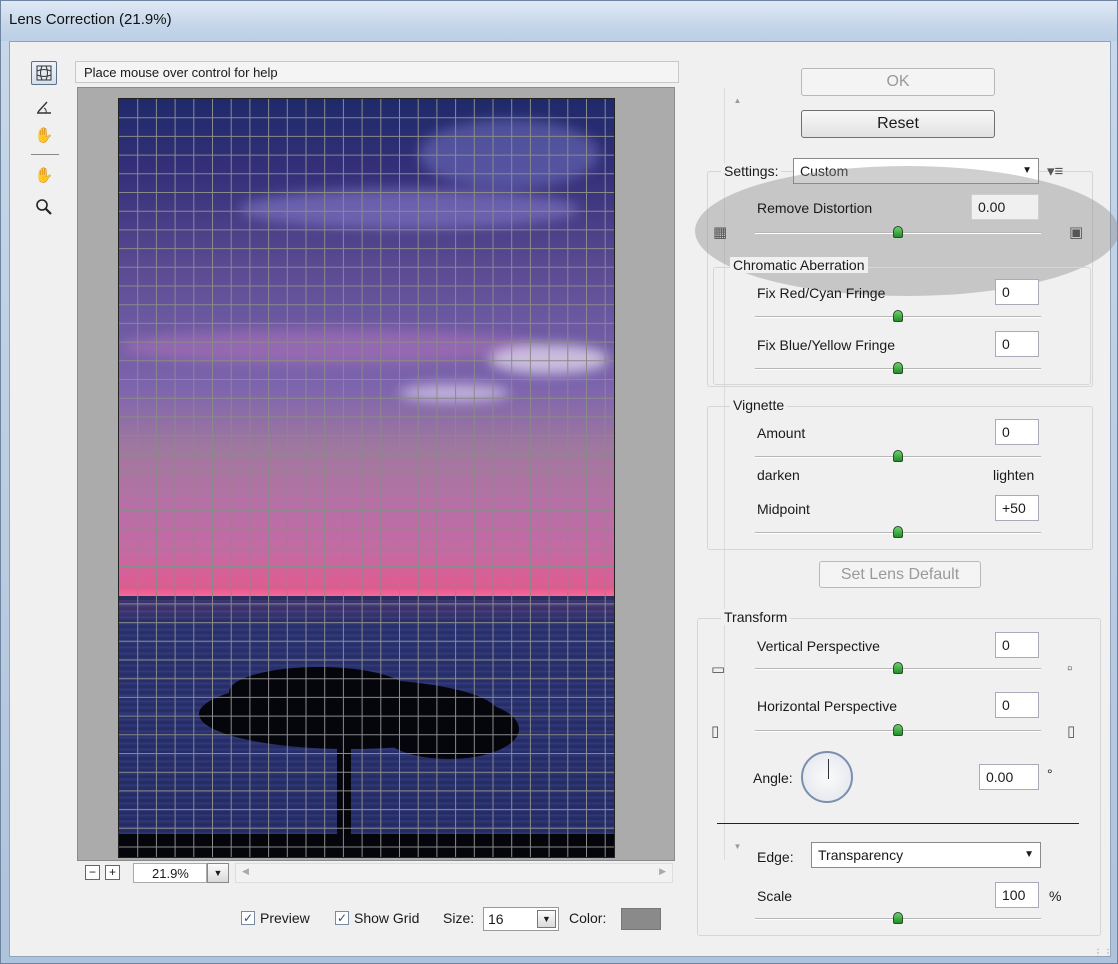  I want to click on show-grid-check-icon: ✓, so click(342, 918).